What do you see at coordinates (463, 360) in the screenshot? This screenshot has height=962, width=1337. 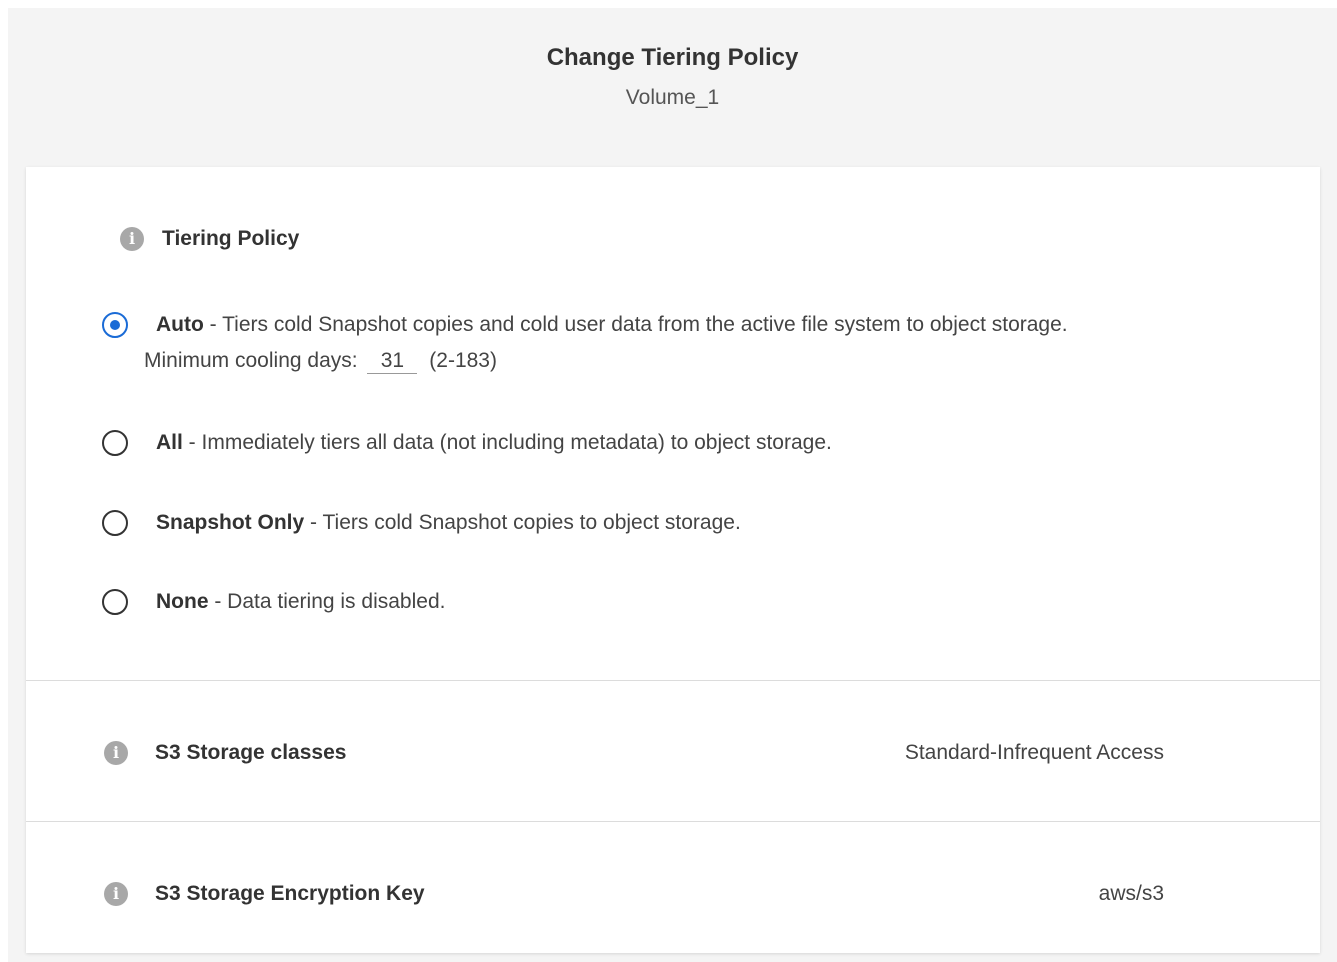 I see `cooling-days-range: (2-183)` at bounding box center [463, 360].